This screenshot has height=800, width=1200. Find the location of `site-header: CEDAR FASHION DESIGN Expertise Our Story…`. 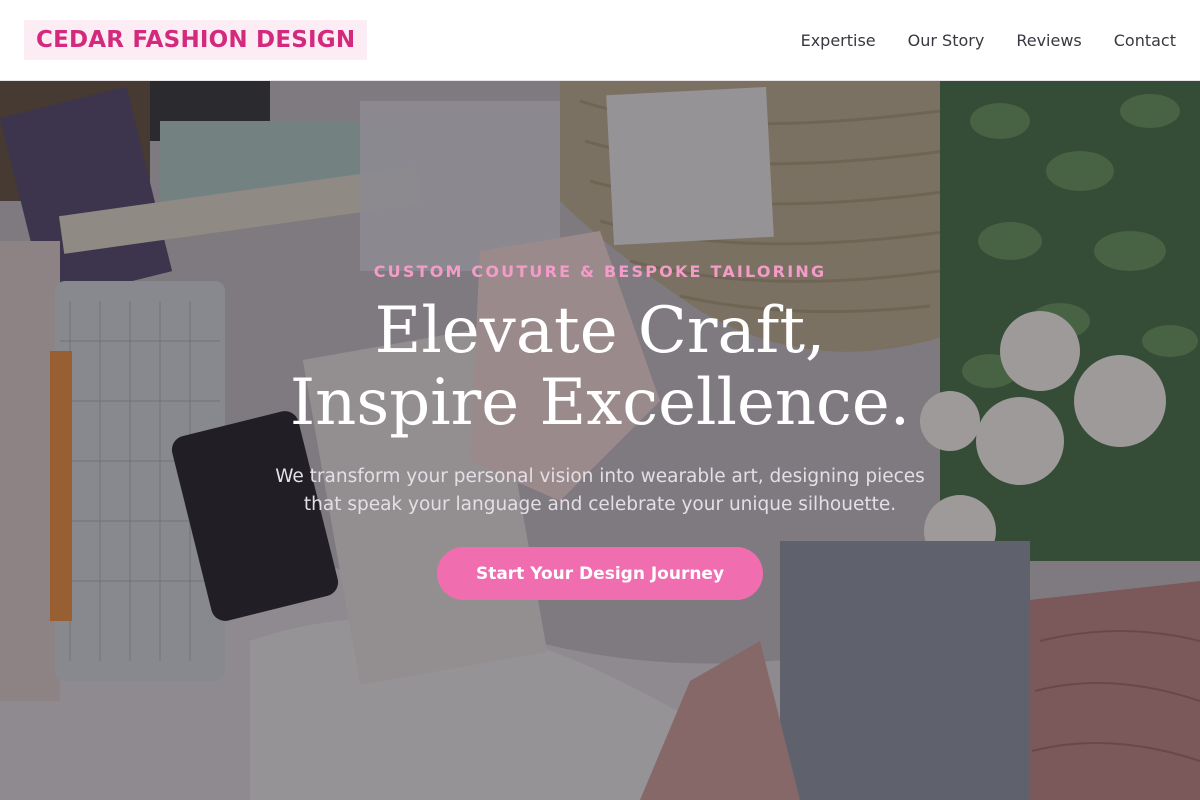

site-header: CEDAR FASHION DESIGN Expertise Our Story… is located at coordinates (600, 40).